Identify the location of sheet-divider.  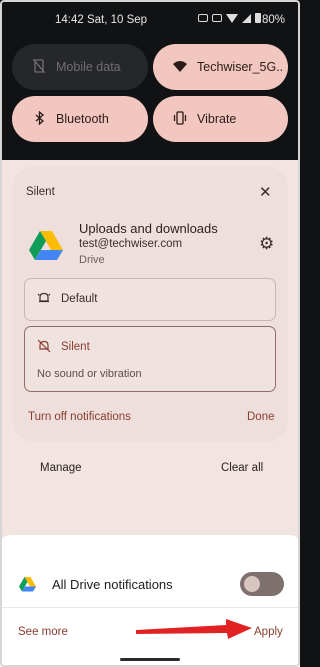
(150, 607).